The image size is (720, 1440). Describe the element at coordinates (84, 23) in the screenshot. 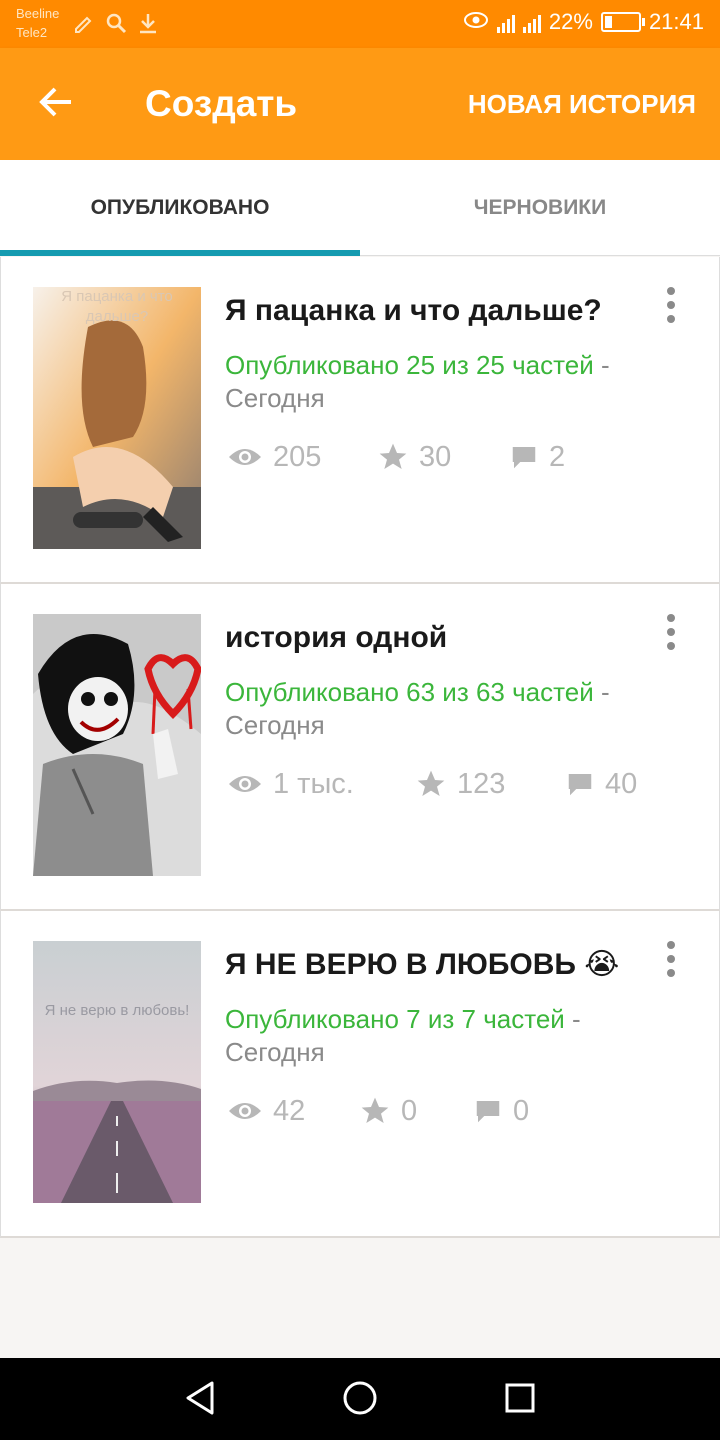

I see `edit-icon` at that location.